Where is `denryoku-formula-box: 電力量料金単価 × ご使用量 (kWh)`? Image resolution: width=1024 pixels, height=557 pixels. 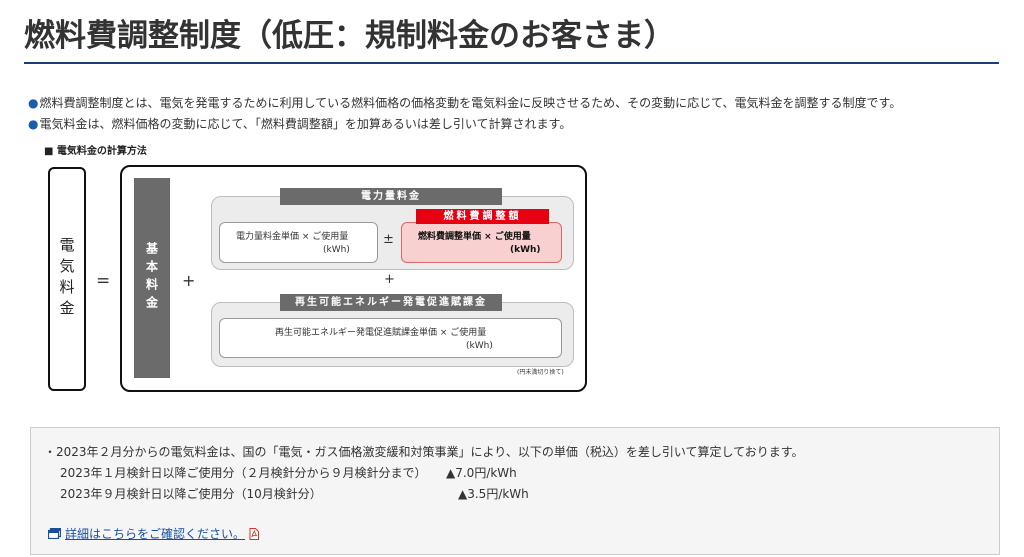
denryoku-formula-box: 電力量料金単価 × ご使用量 (kWh) is located at coordinates (298, 242).